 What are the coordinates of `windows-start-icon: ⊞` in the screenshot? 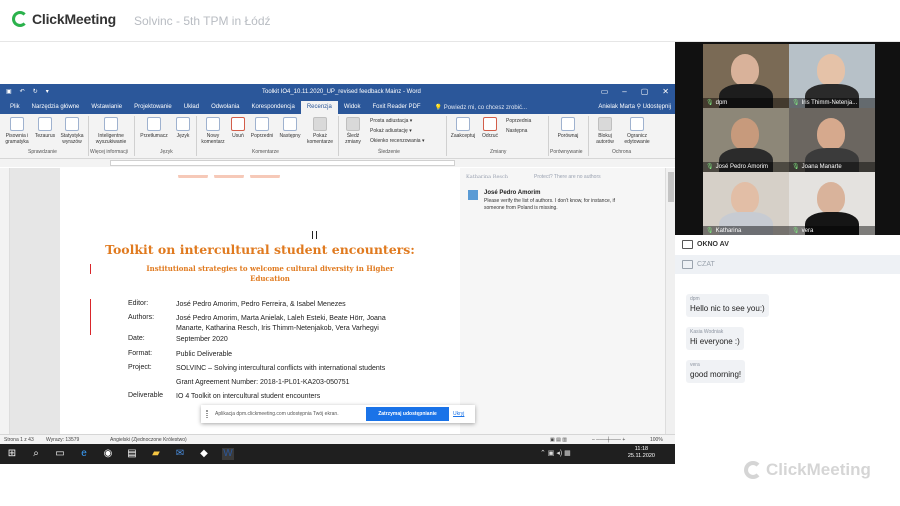 It's located at (12, 454).